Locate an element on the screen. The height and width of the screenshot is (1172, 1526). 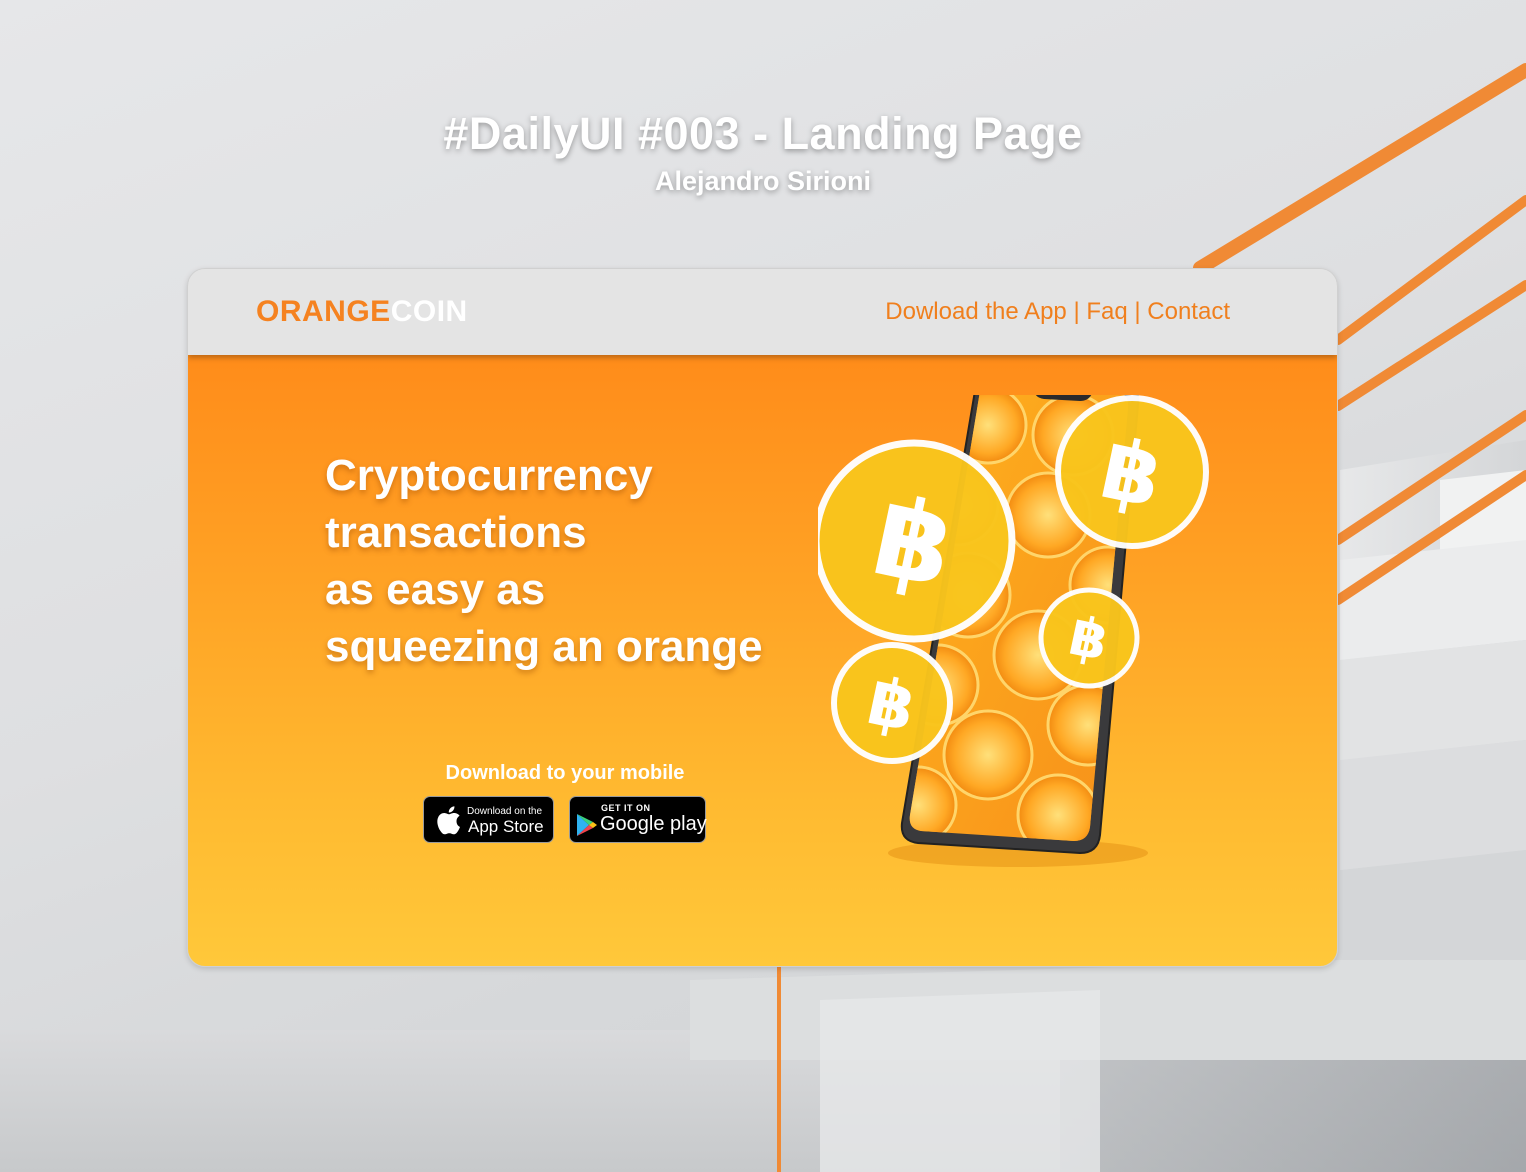
logo: ORANGECOIN is located at coordinates (362, 312).